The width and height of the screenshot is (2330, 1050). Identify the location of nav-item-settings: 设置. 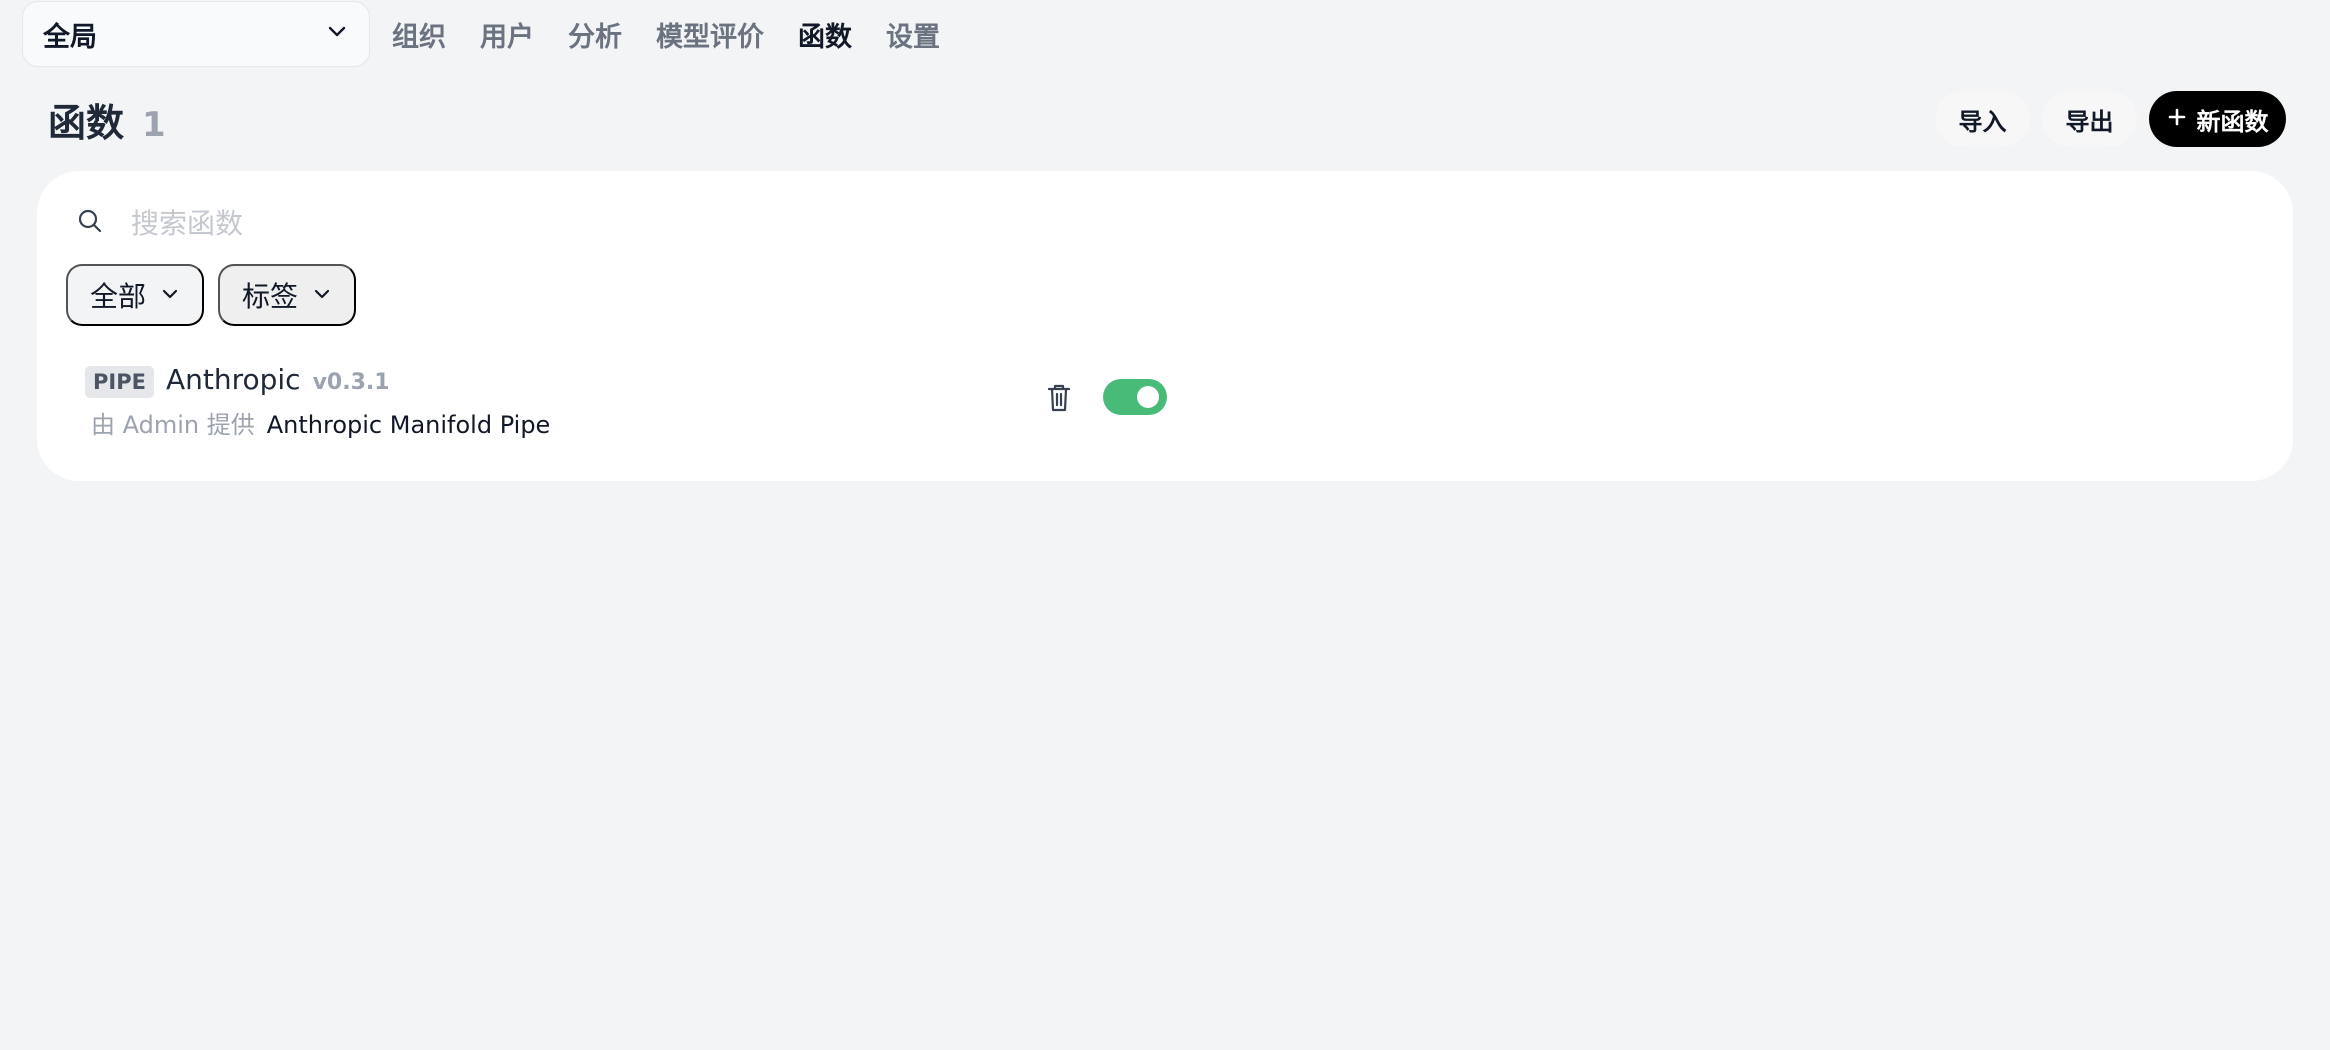
(913, 34).